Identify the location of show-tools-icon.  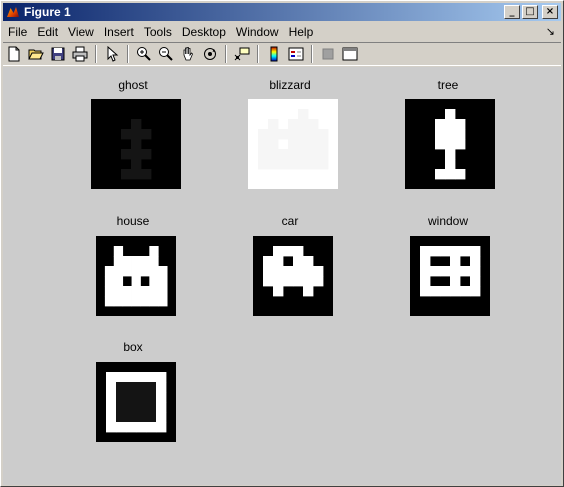
(350, 54).